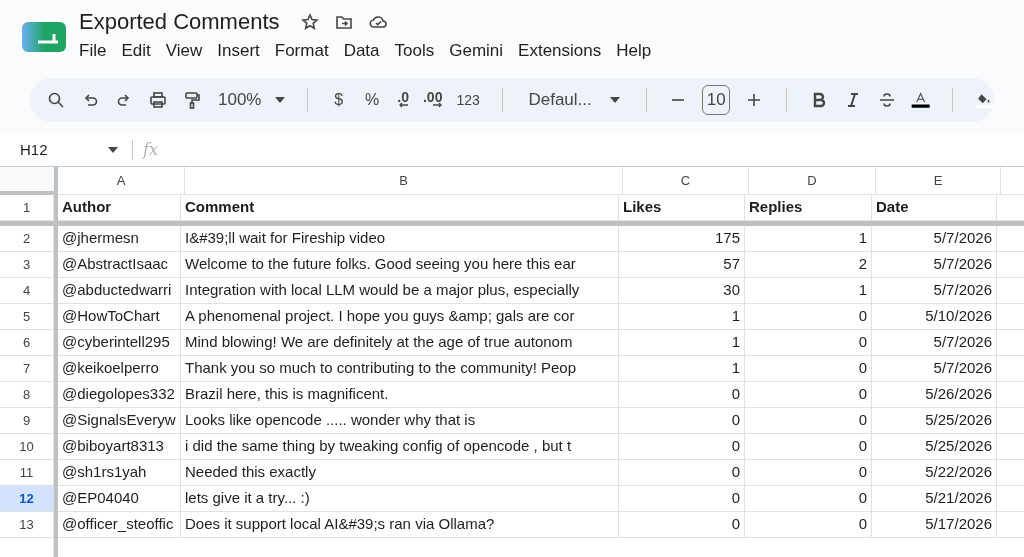 This screenshot has width=1024, height=557. Describe the element at coordinates (113, 446) in the screenshot. I see `table-cell-text: @biboyart8313` at that location.